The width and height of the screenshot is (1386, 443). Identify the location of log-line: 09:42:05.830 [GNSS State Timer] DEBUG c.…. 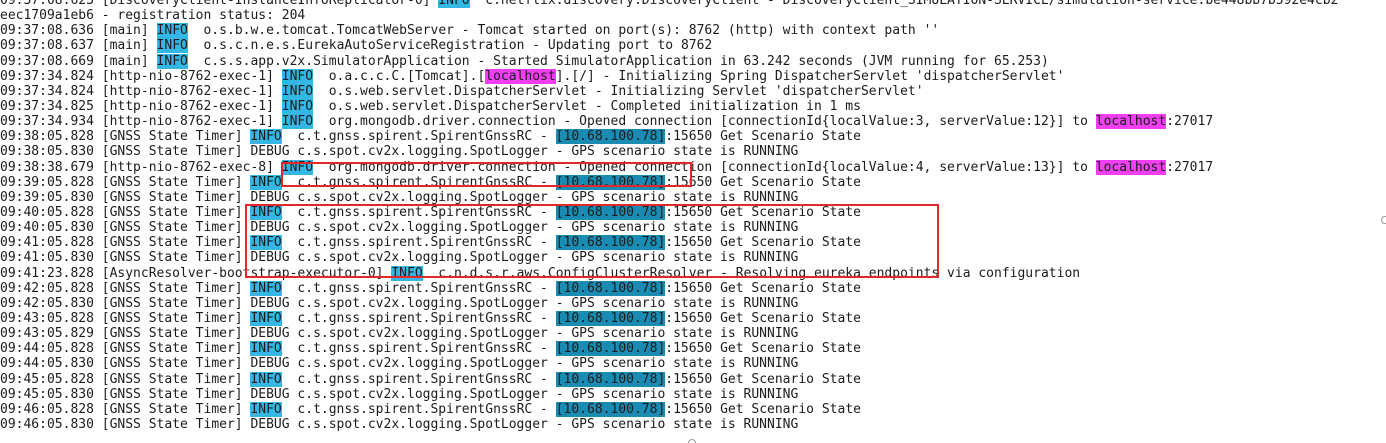
(669, 303).